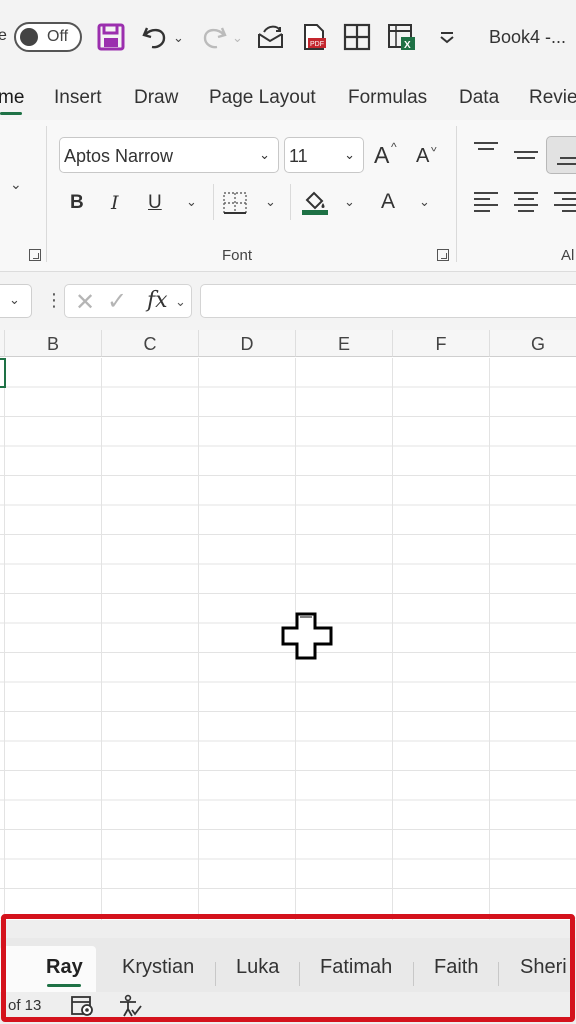 This screenshot has width=576, height=1024. I want to click on sheet-tab-fatimah: Fatimah, so click(356, 967).